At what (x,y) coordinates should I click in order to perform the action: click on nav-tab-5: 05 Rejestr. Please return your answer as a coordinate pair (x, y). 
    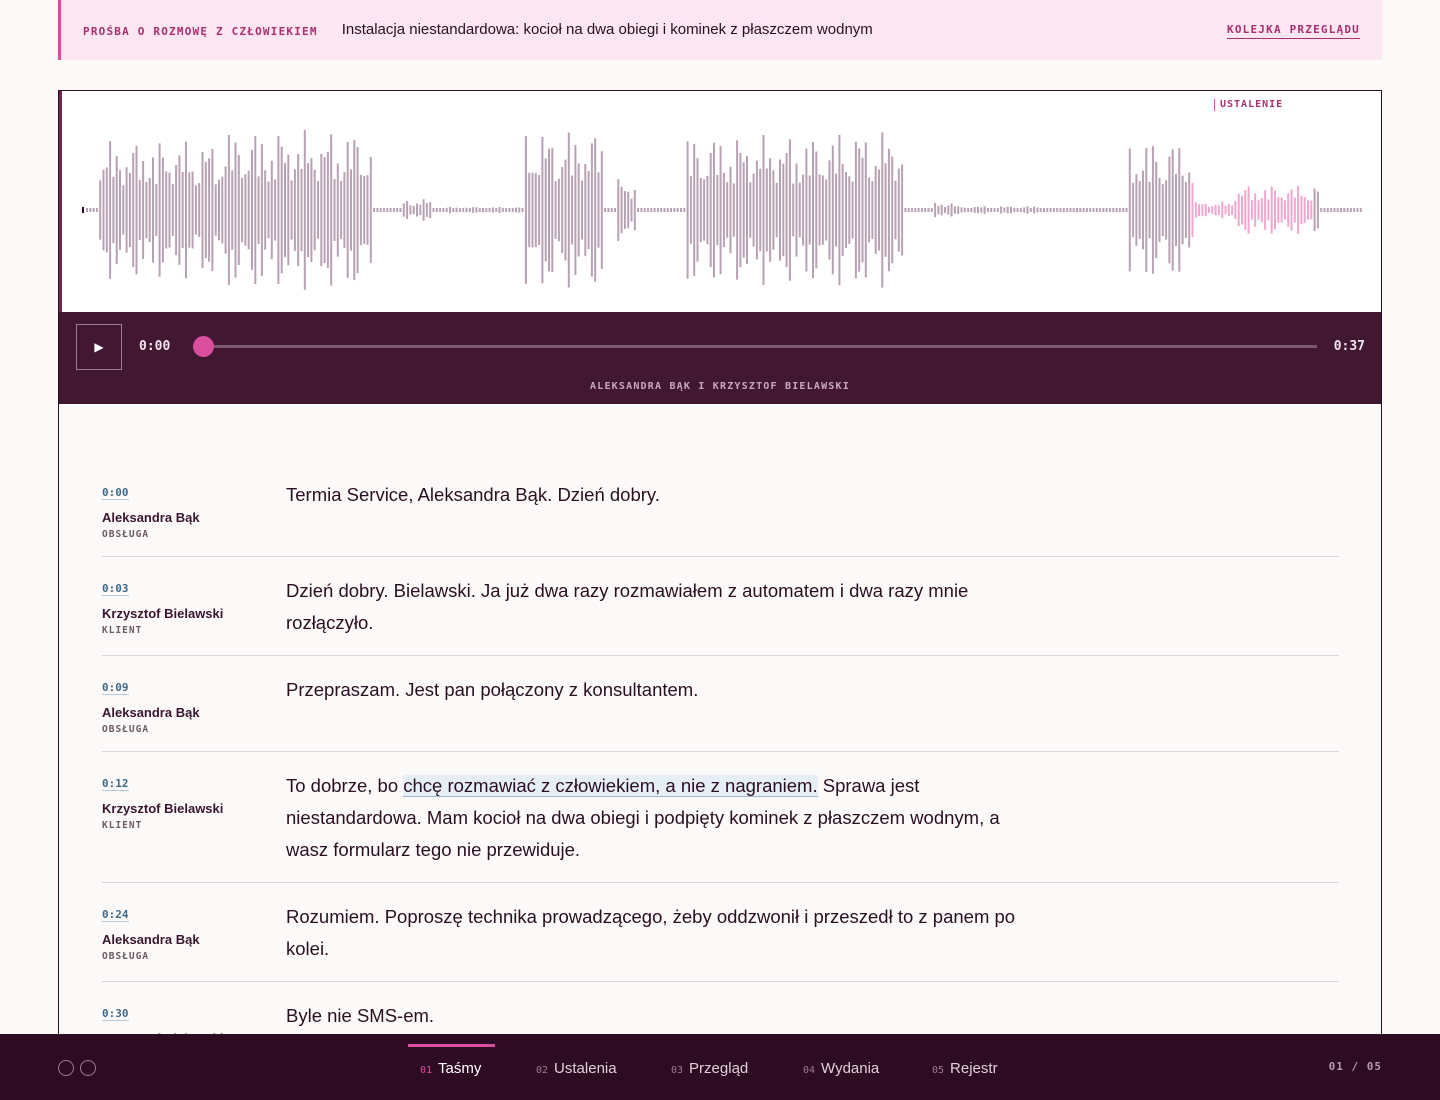
    Looking at the image, I should click on (965, 1068).